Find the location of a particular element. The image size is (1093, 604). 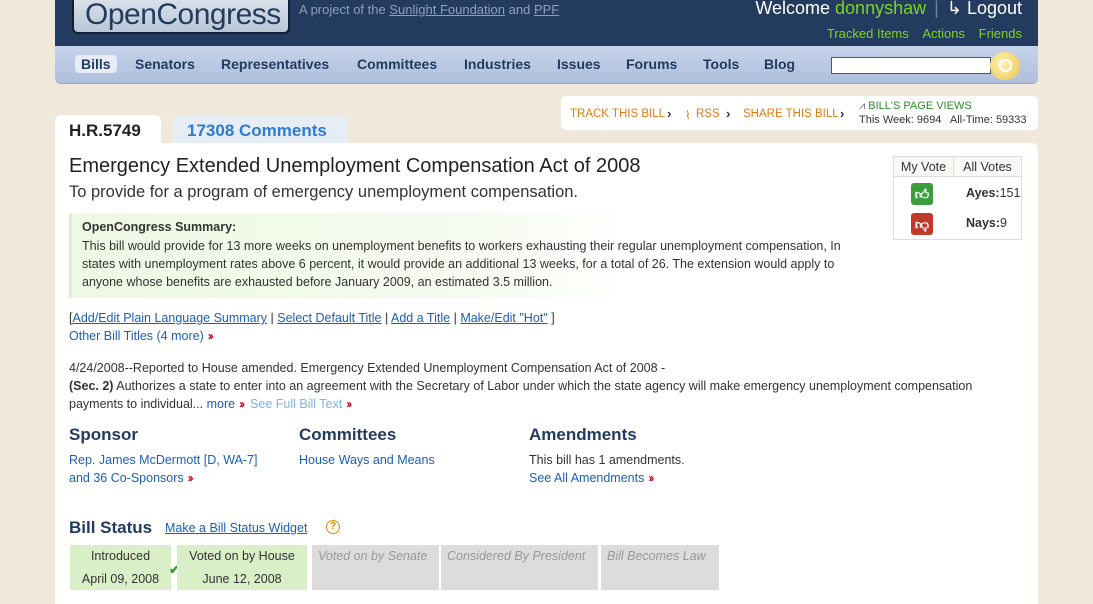

stage-introduced: Introduced April 09, 2008 is located at coordinates (120, 567).